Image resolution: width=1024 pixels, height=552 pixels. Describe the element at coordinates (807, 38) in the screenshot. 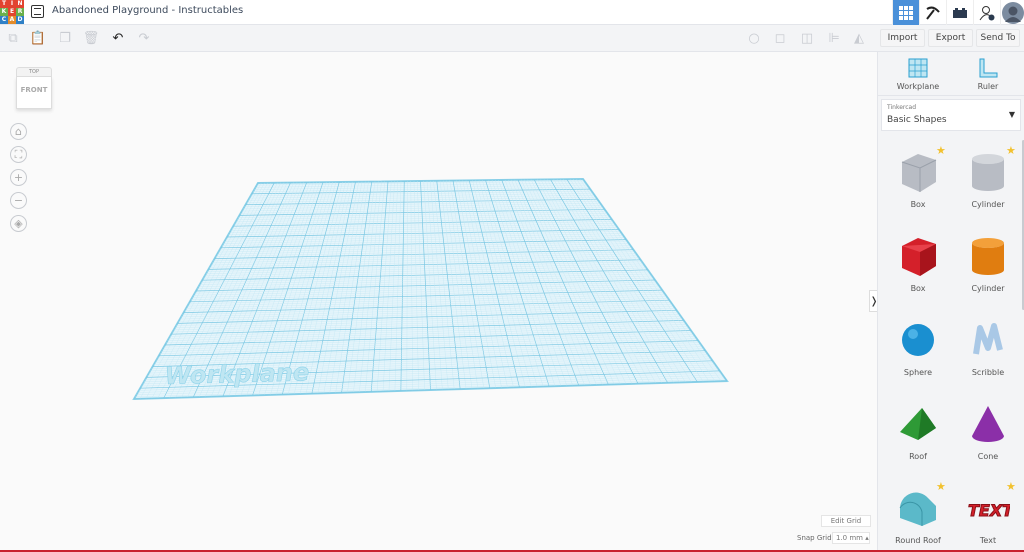

I see `ungroup-icon: ◫` at that location.